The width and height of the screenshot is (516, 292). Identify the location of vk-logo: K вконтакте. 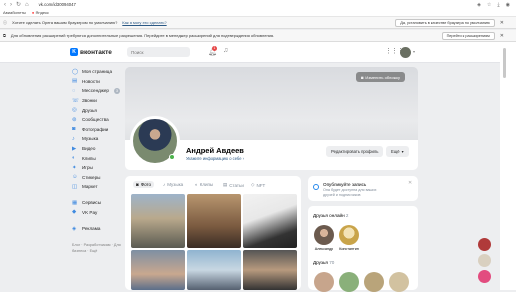
(91, 52).